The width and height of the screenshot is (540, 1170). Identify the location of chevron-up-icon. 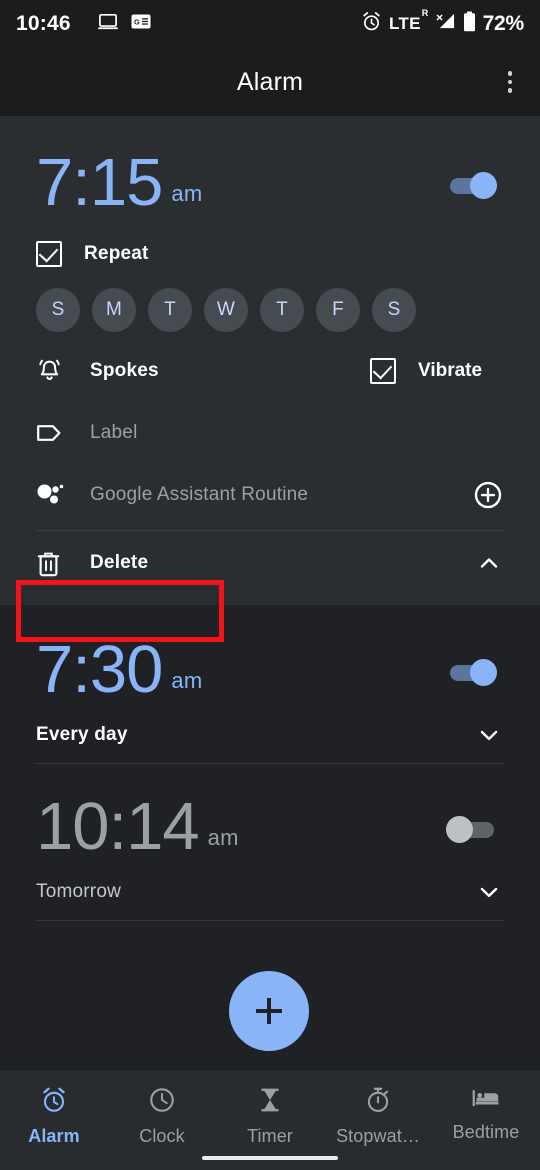
(489, 563).